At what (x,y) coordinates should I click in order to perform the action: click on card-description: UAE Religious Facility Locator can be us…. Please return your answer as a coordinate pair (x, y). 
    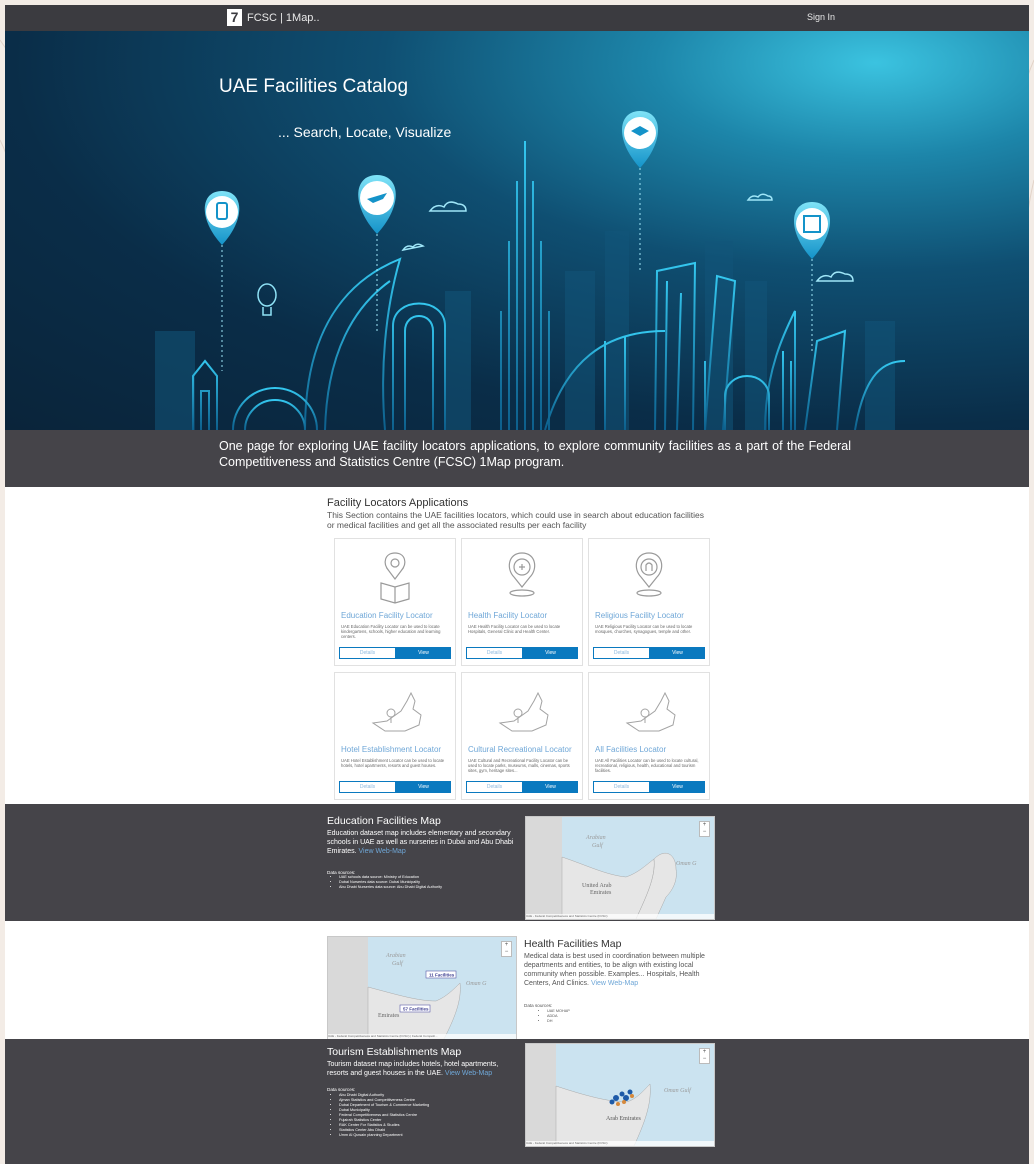
    Looking at the image, I should click on (644, 629).